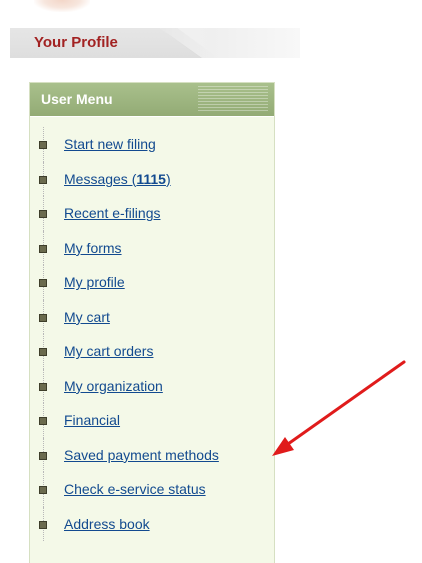 The width and height of the screenshot is (422, 563). I want to click on menu-item-recent-e-filings: Recent e-filings, so click(152, 213).